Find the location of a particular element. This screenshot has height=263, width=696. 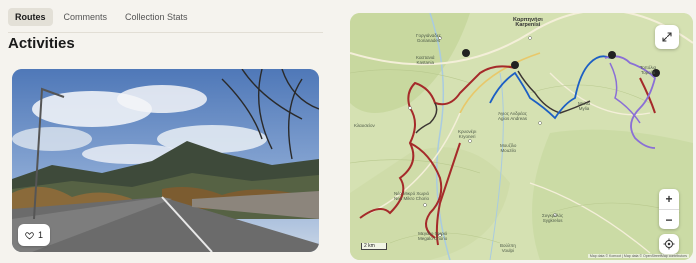

zoom-controls: + − is located at coordinates (669, 209).